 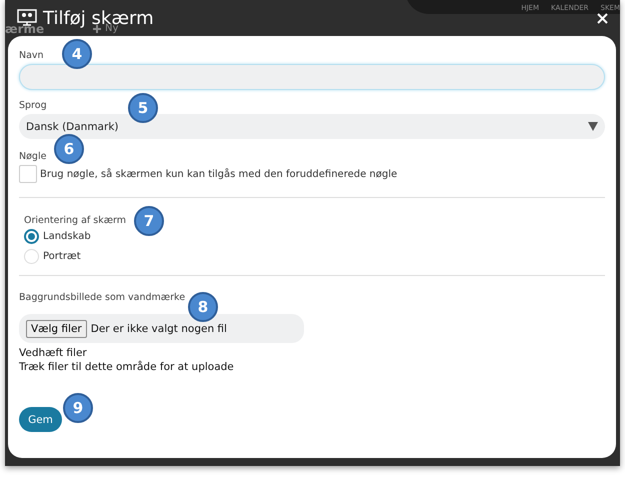 I want to click on number-badge: 7, so click(x=149, y=221).